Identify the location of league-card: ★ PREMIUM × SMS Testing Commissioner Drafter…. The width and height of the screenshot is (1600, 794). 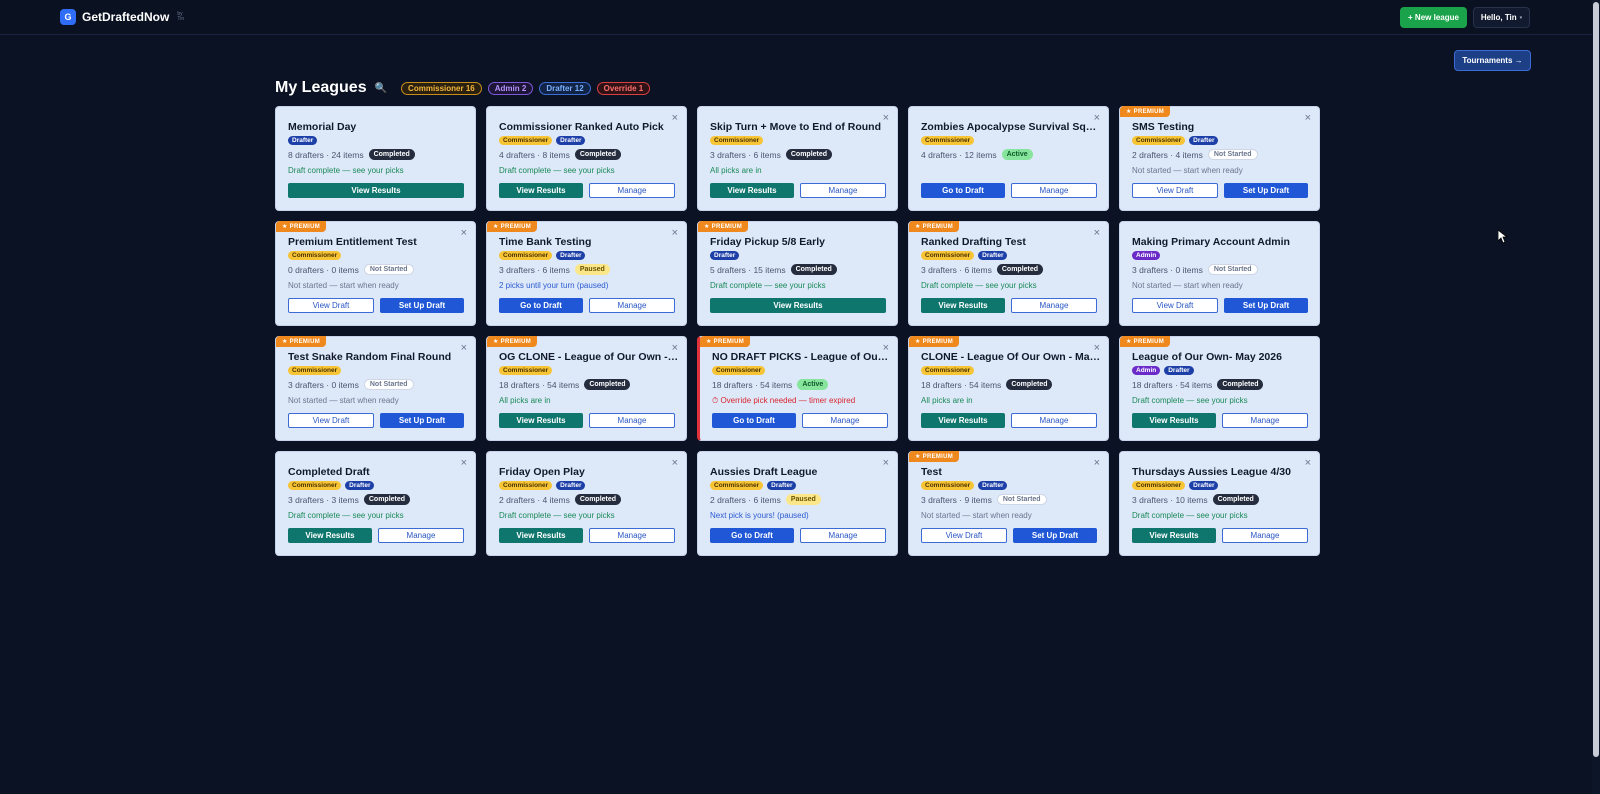
(1219, 158).